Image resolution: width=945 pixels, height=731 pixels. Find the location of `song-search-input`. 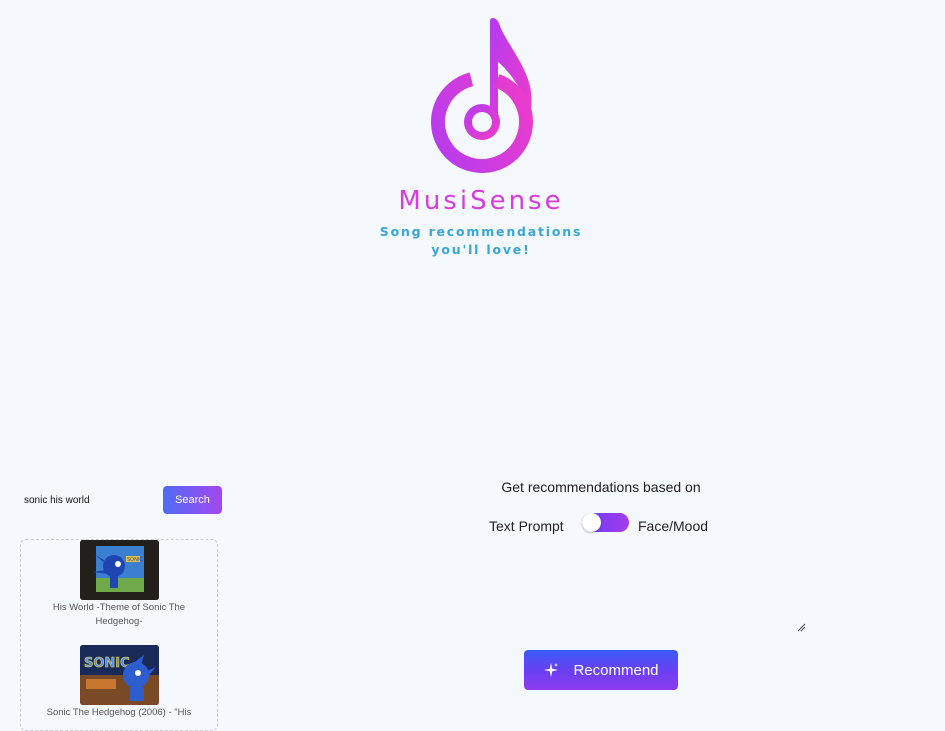

song-search-input is located at coordinates (94, 500).